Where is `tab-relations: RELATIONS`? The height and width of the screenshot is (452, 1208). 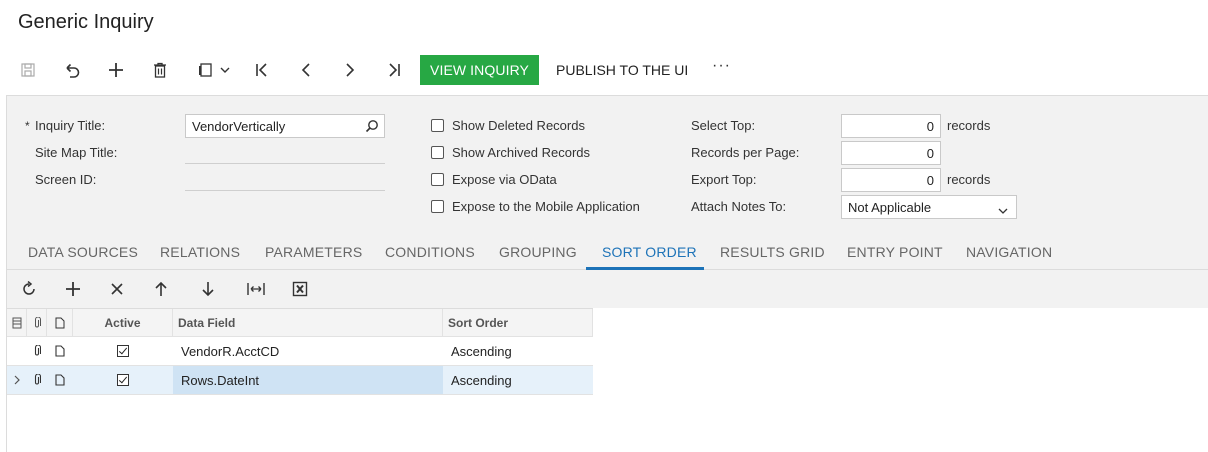 tab-relations: RELATIONS is located at coordinates (200, 252).